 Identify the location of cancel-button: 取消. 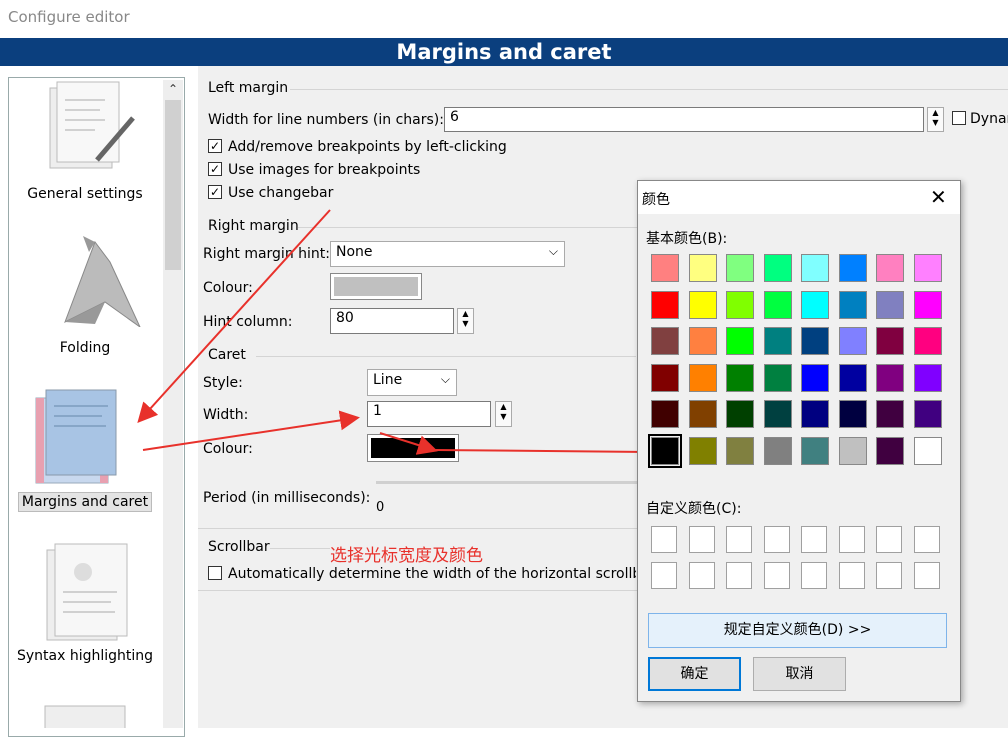
(799, 674).